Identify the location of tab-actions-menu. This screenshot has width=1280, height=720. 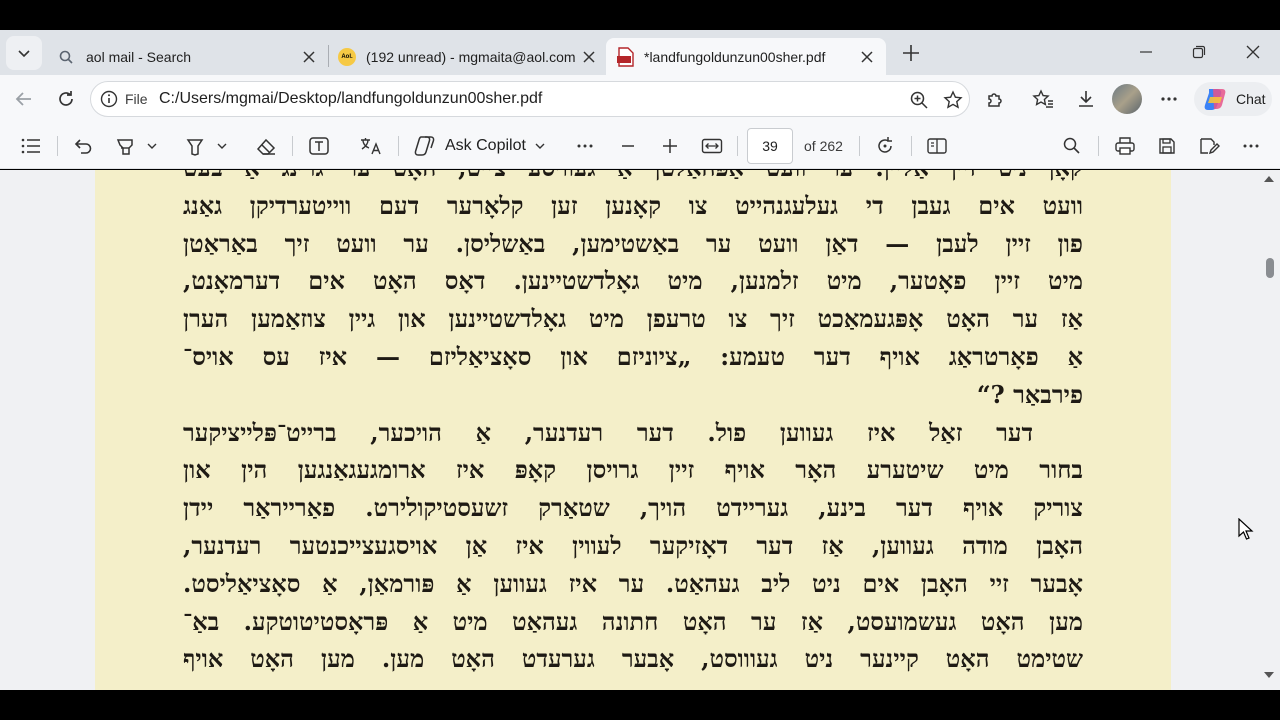
(24, 53).